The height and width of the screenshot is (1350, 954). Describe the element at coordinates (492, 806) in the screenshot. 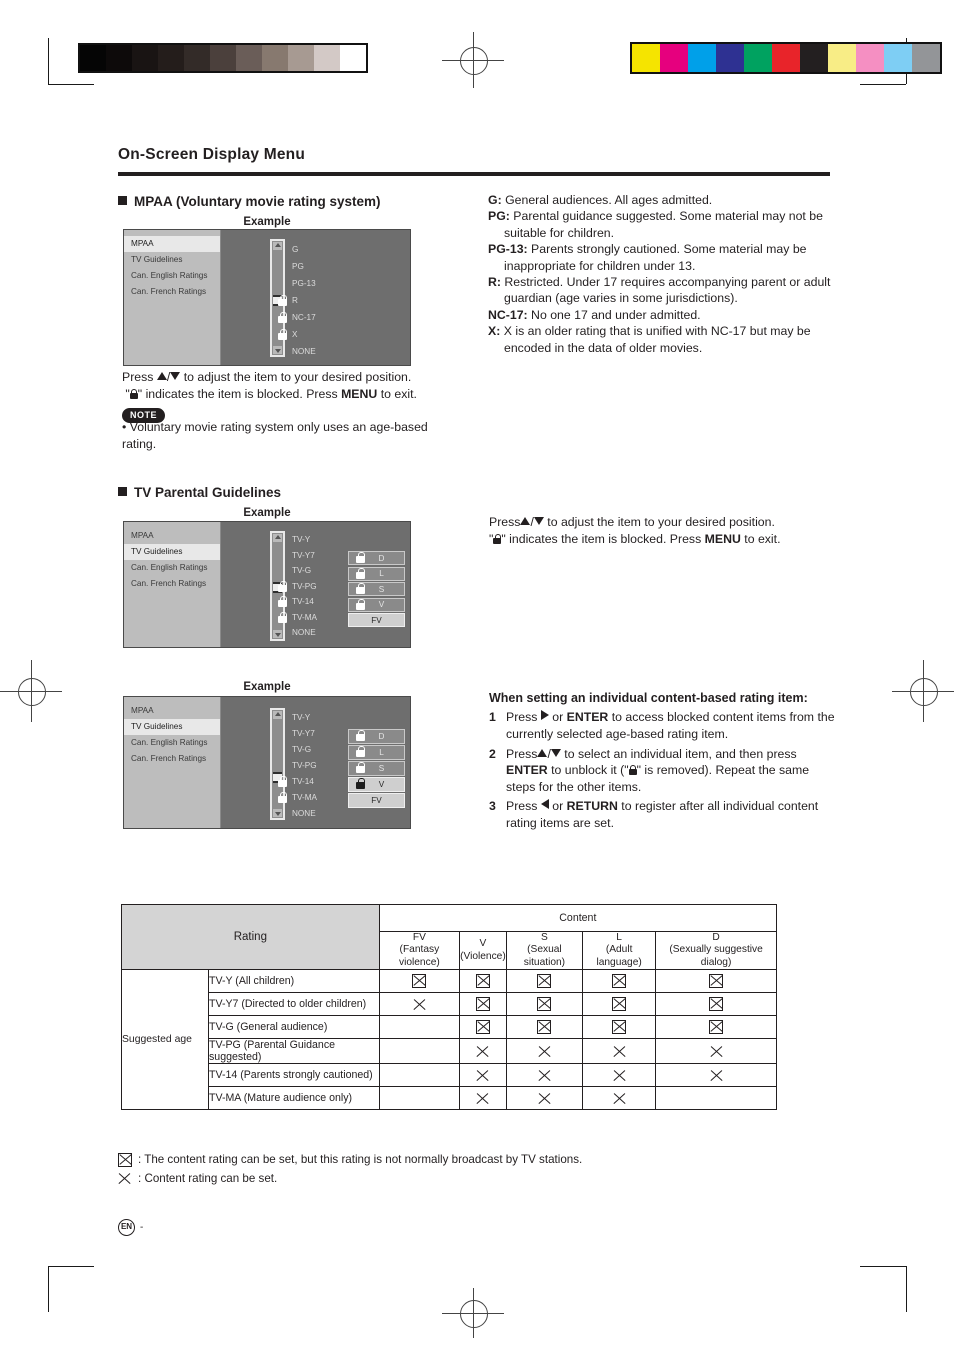

I see `step-number: 3` at that location.